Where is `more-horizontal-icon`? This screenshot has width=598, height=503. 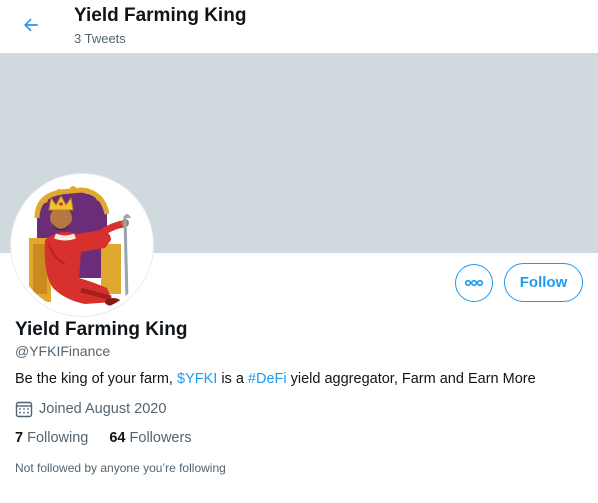 more-horizontal-icon is located at coordinates (474, 283).